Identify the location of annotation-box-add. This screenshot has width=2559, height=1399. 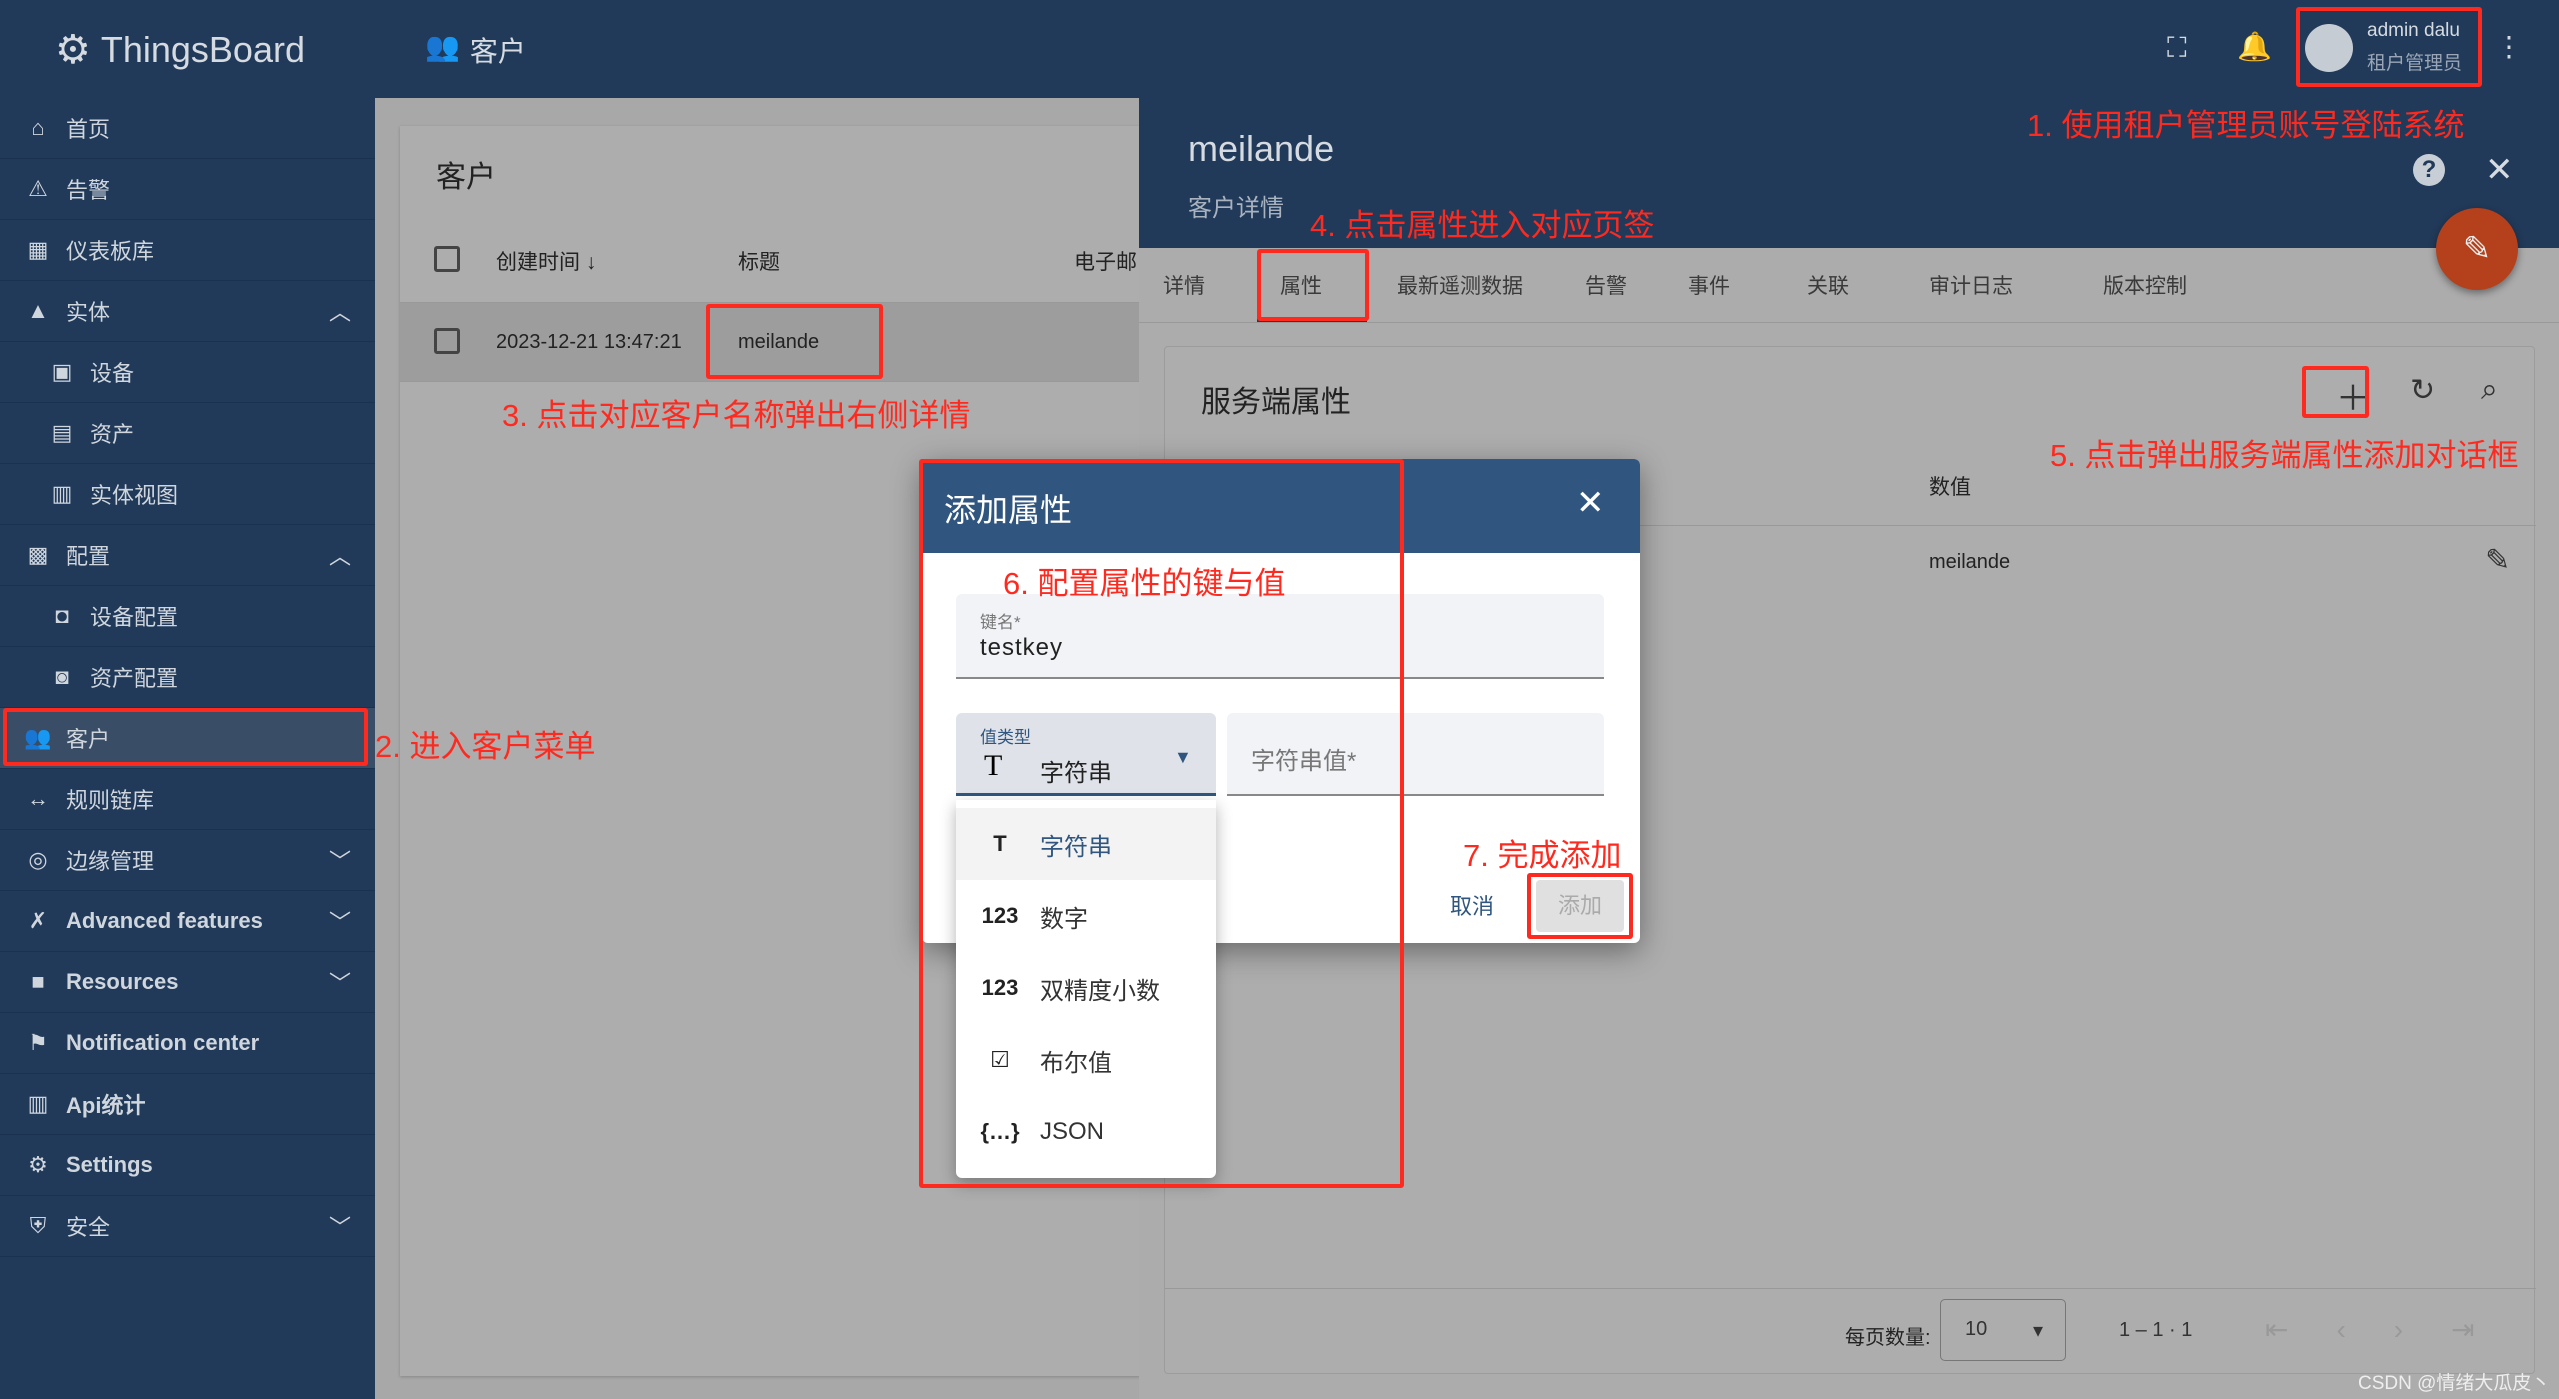
(2335, 392).